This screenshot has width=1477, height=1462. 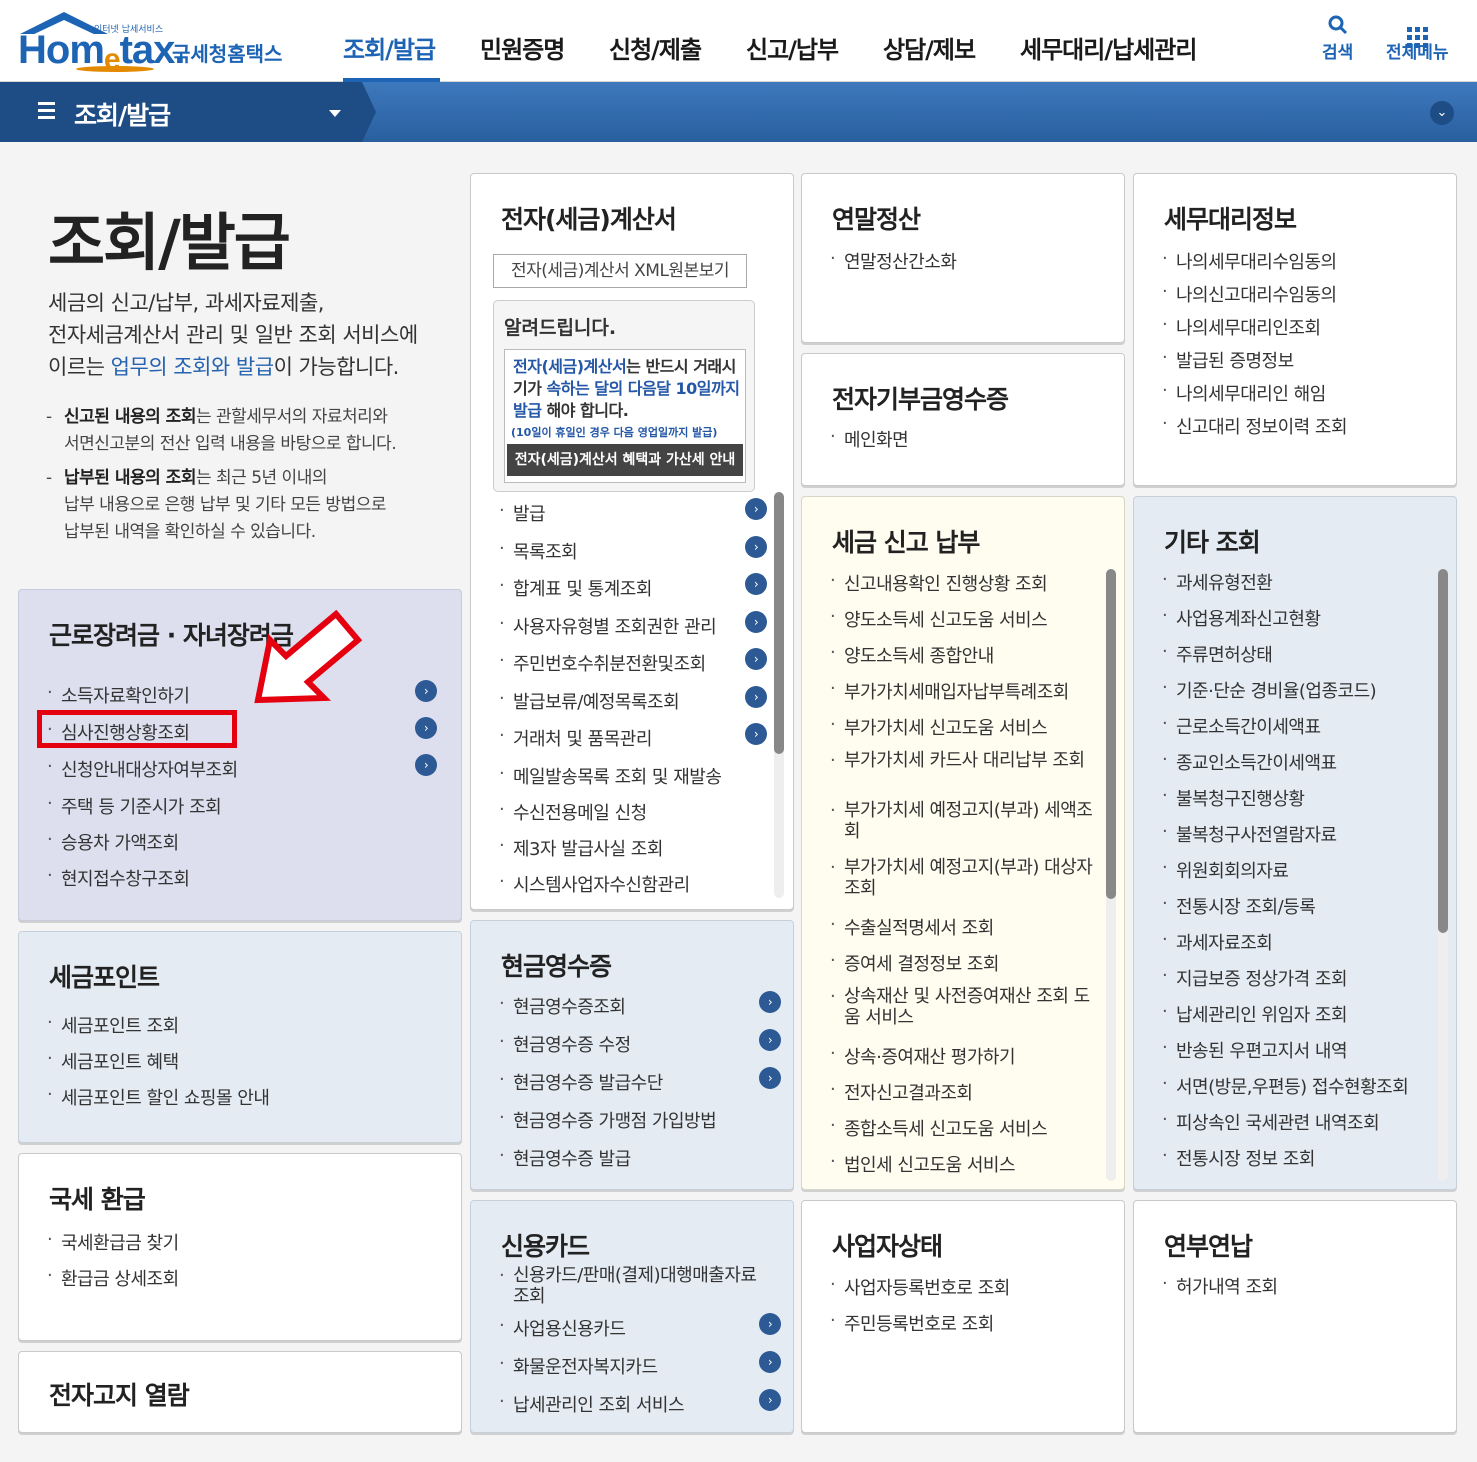 I want to click on list-item: 신고대리 정보이력 조회, so click(x=1255, y=429).